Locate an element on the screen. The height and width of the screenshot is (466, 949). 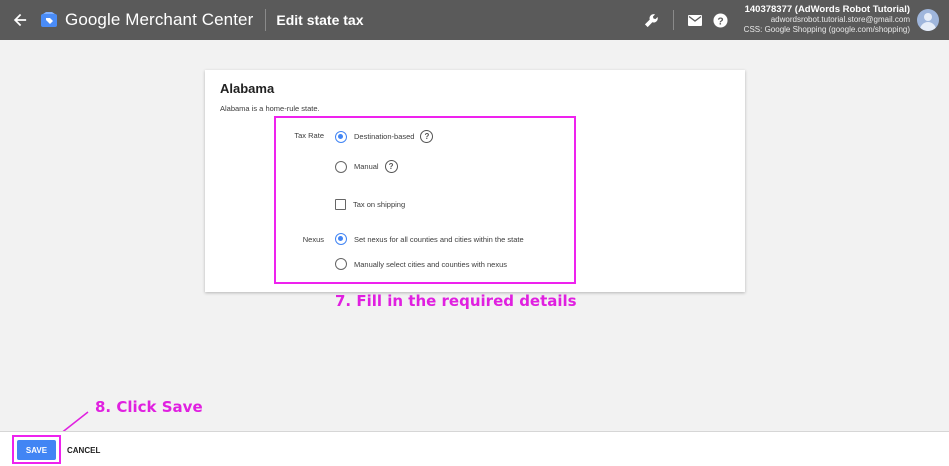
bottom-action-bar is located at coordinates (474, 448).